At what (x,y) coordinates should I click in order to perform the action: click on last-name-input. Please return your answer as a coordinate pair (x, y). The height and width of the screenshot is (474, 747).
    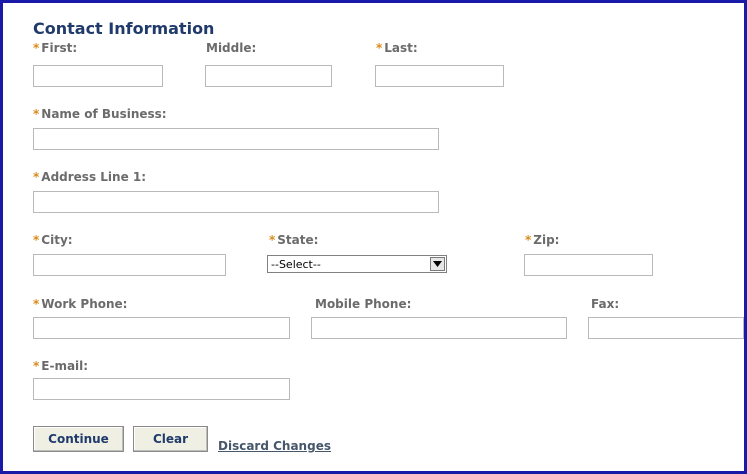
    Looking at the image, I should click on (439, 76).